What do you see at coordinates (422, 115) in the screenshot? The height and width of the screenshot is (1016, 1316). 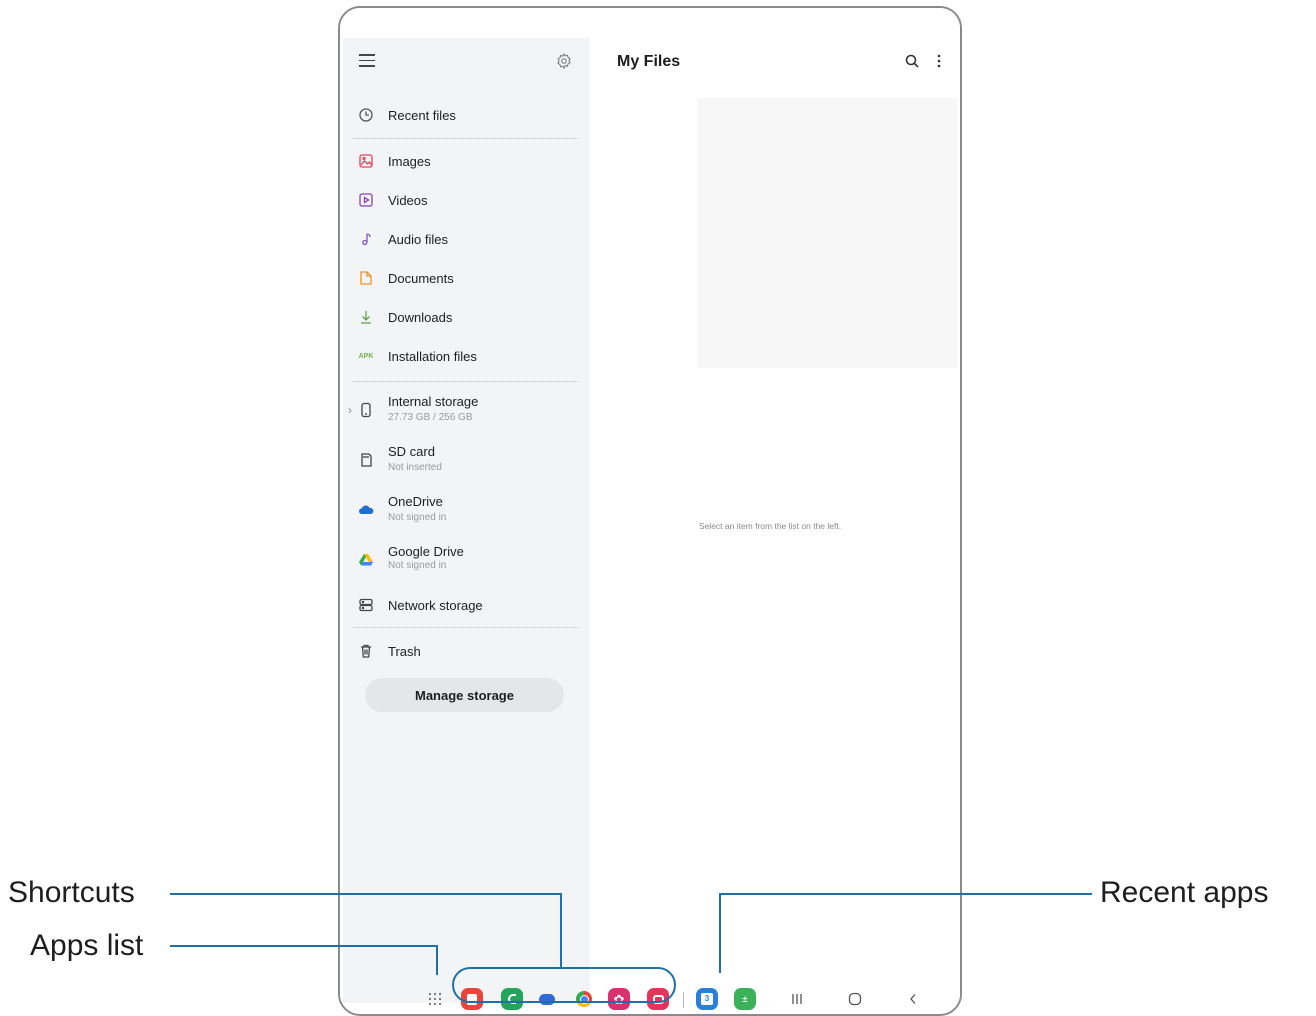 I see `sidebar-item-label: Recent files` at bounding box center [422, 115].